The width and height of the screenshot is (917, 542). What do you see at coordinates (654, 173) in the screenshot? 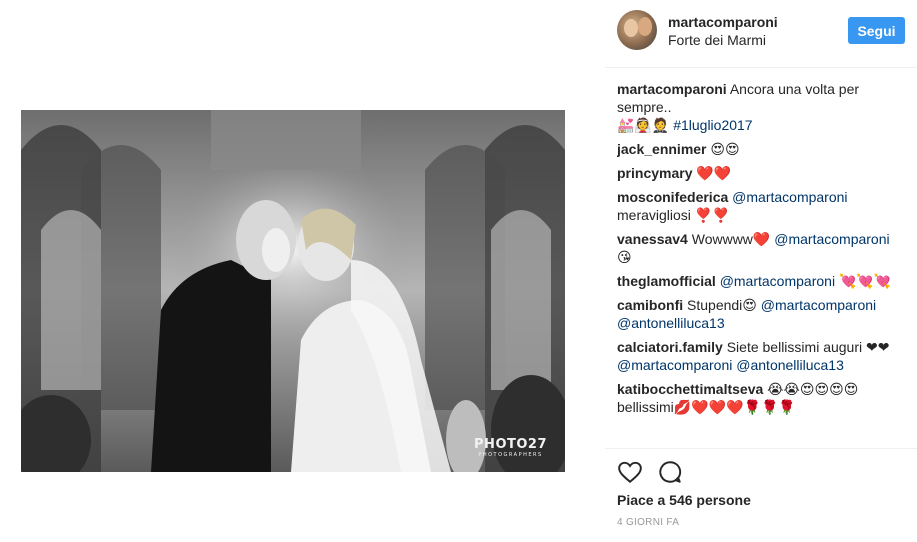
I see `comment-username: princymary` at bounding box center [654, 173].